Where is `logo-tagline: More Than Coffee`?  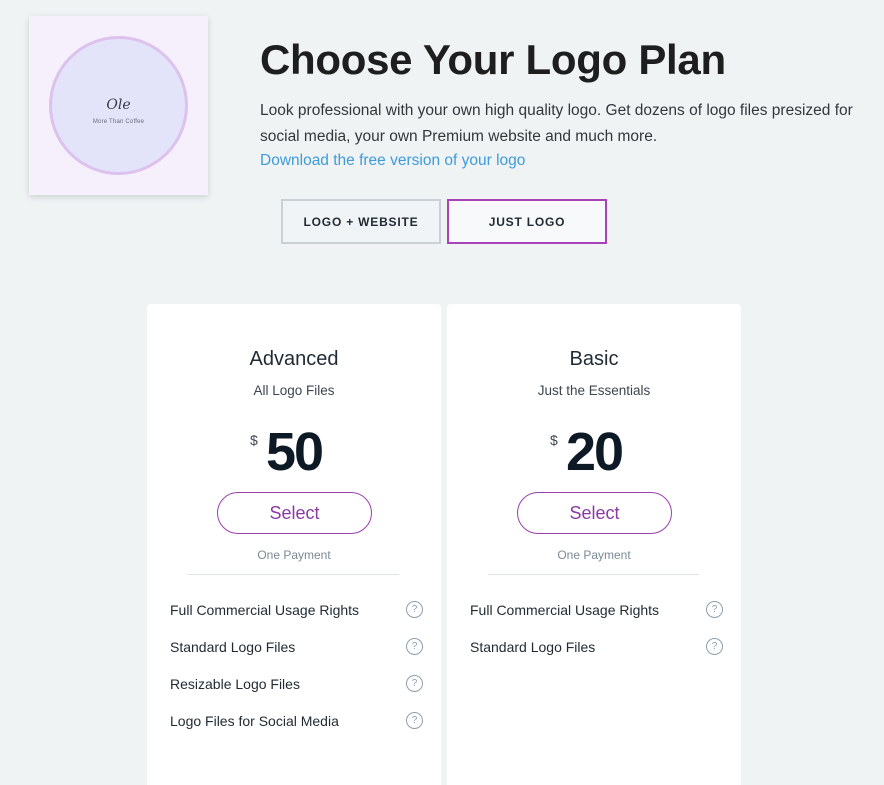
logo-tagline: More Than Coffee is located at coordinates (118, 122).